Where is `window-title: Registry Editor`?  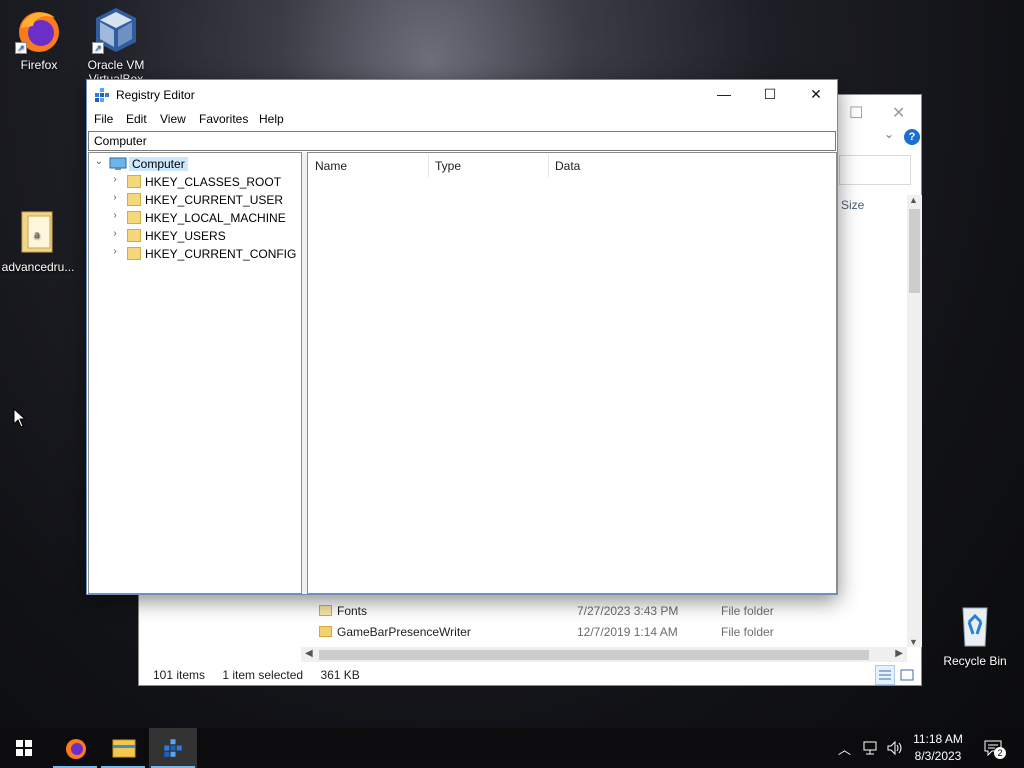 window-title: Registry Editor is located at coordinates (155, 95).